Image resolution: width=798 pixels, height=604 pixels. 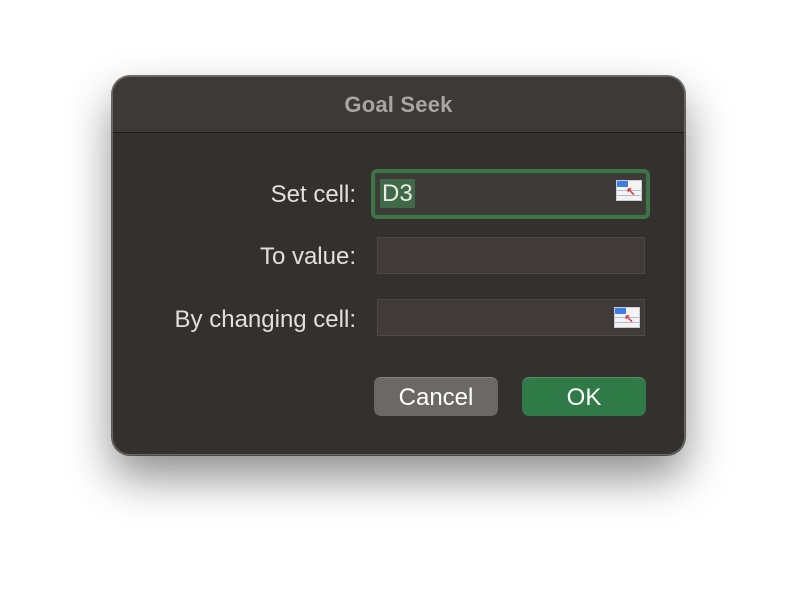 I want to click on to-value-input, so click(x=511, y=255).